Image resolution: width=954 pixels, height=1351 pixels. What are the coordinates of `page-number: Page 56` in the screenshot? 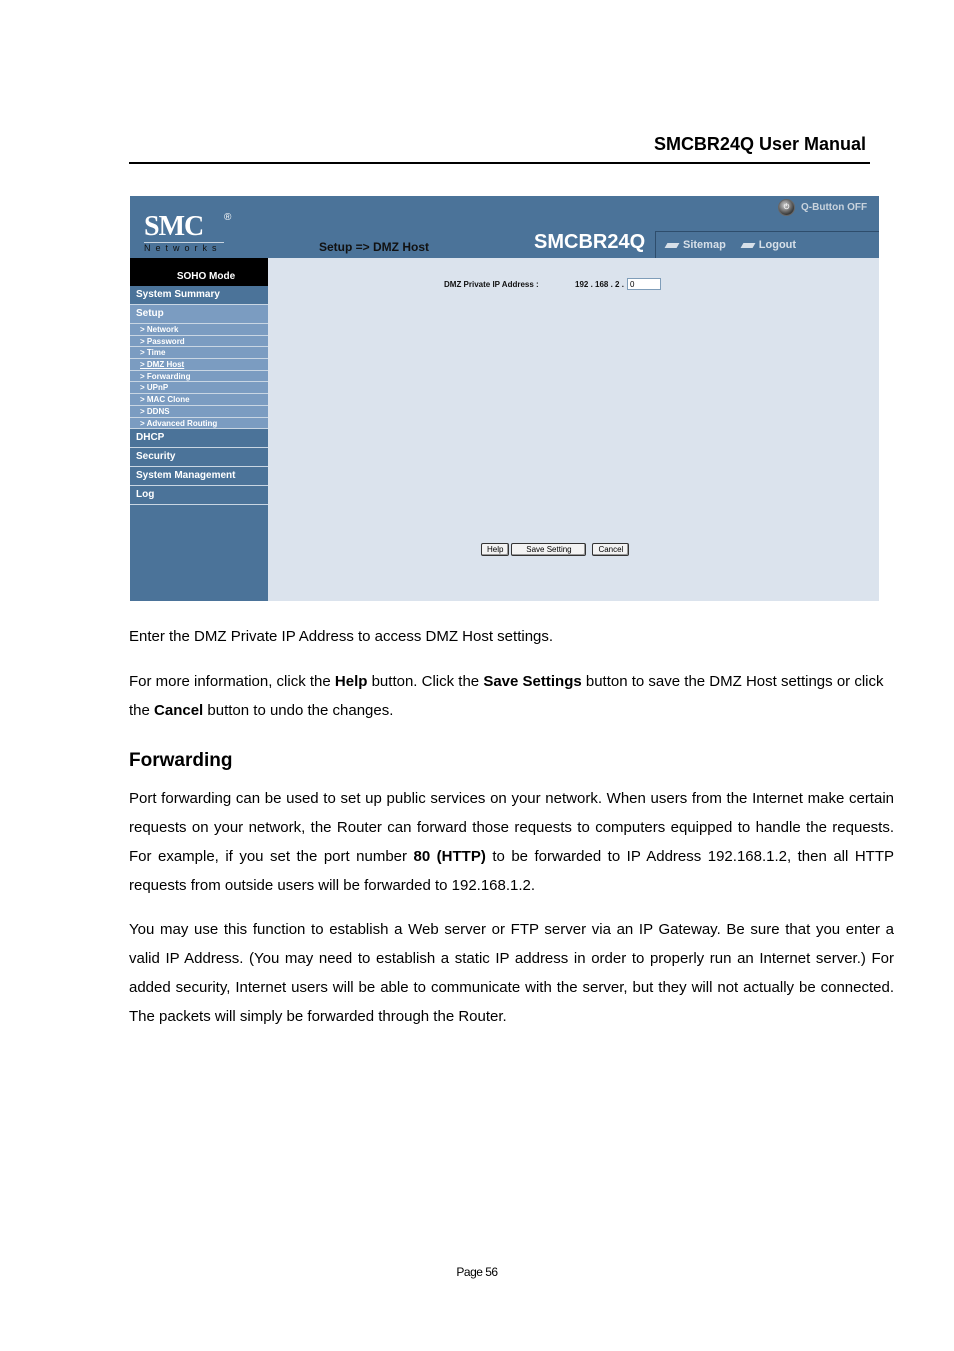 It's located at (477, 1272).